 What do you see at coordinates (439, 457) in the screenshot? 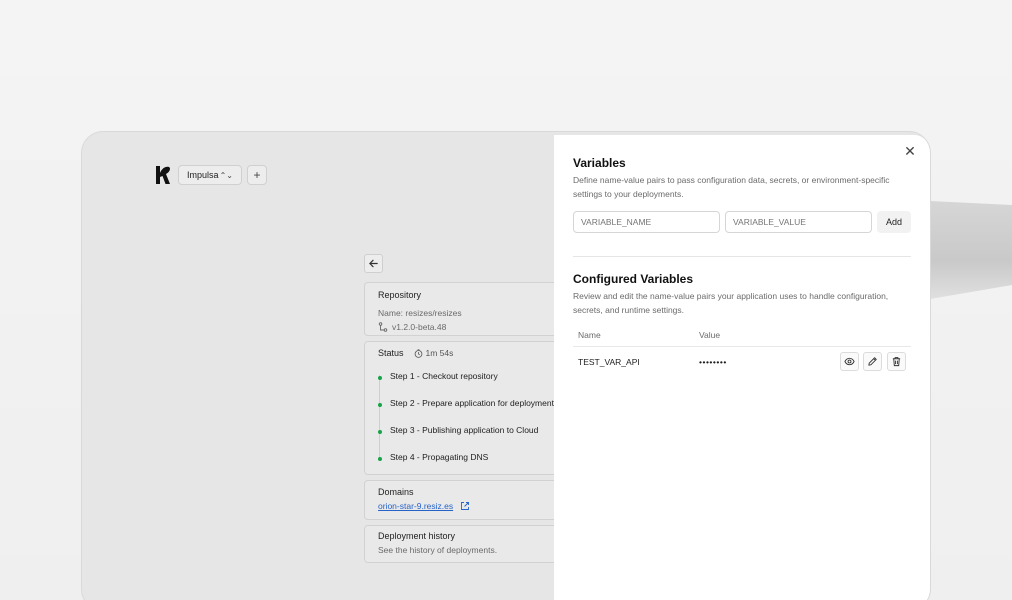
I see `step-label: Step 4 - Propagating DNS` at bounding box center [439, 457].